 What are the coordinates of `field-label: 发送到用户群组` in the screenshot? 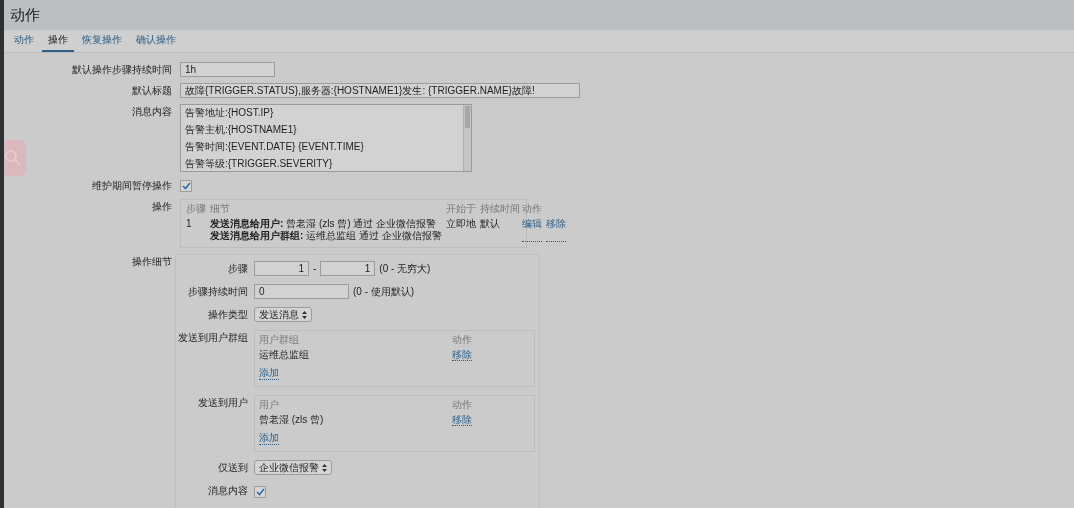 It's located at (213, 338).